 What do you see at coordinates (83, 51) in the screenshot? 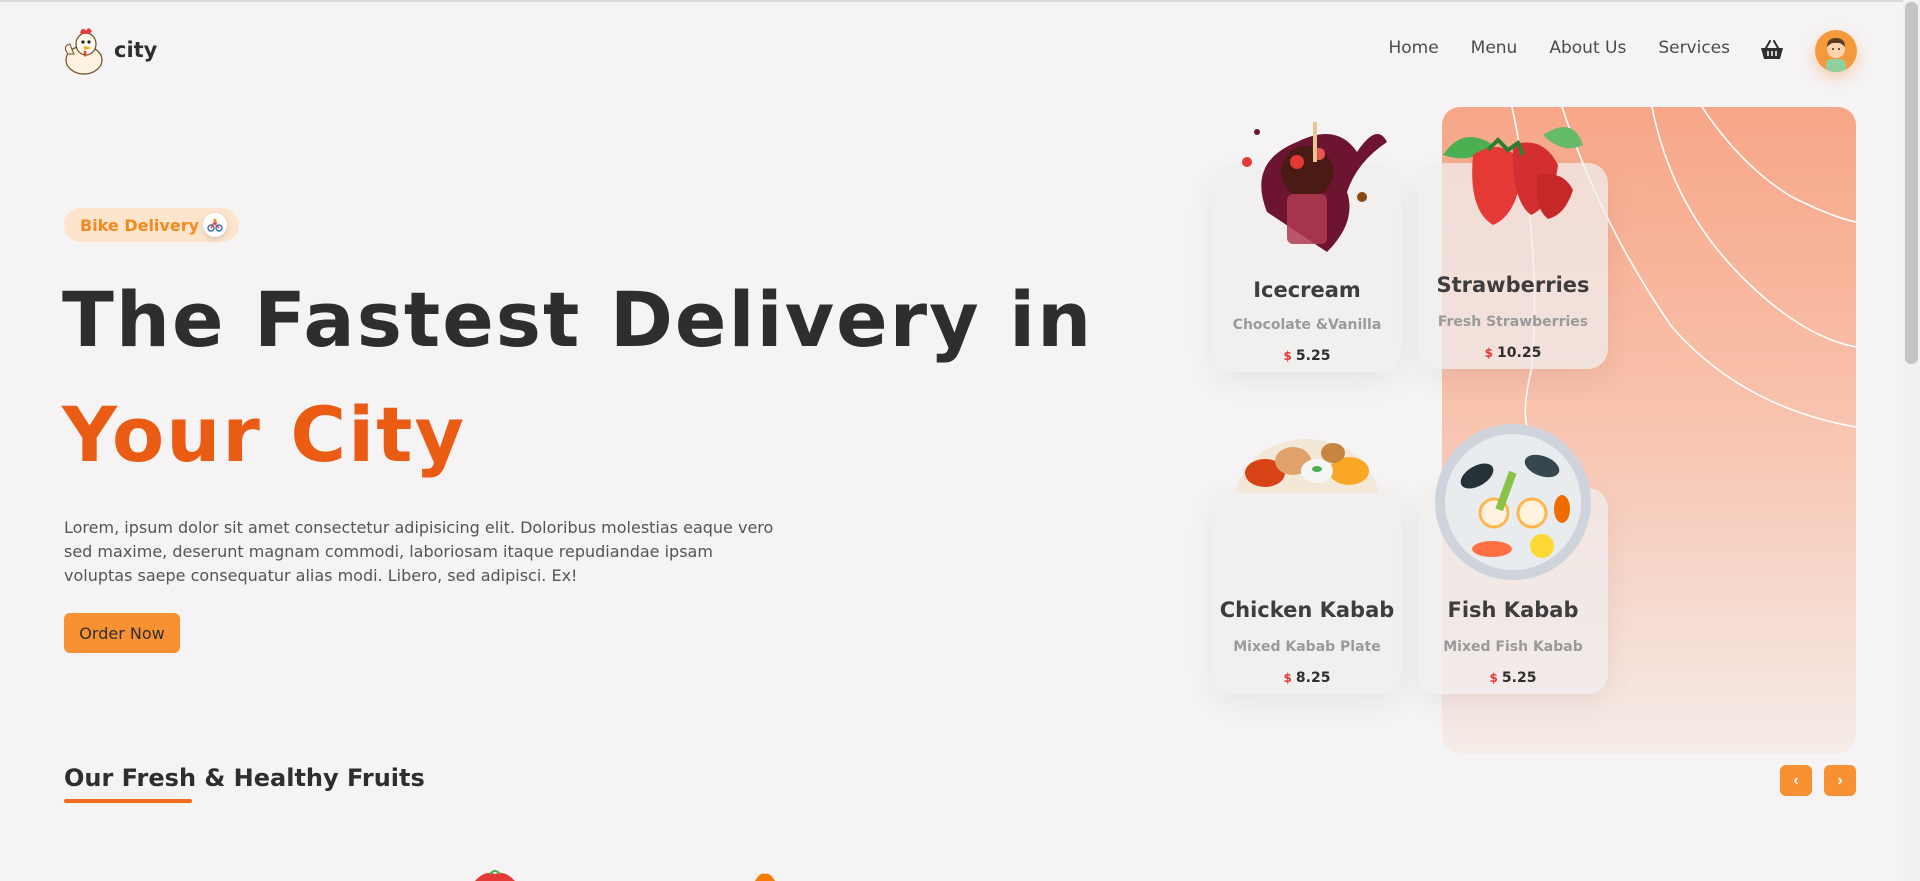
I see `chicken-logo-icon` at bounding box center [83, 51].